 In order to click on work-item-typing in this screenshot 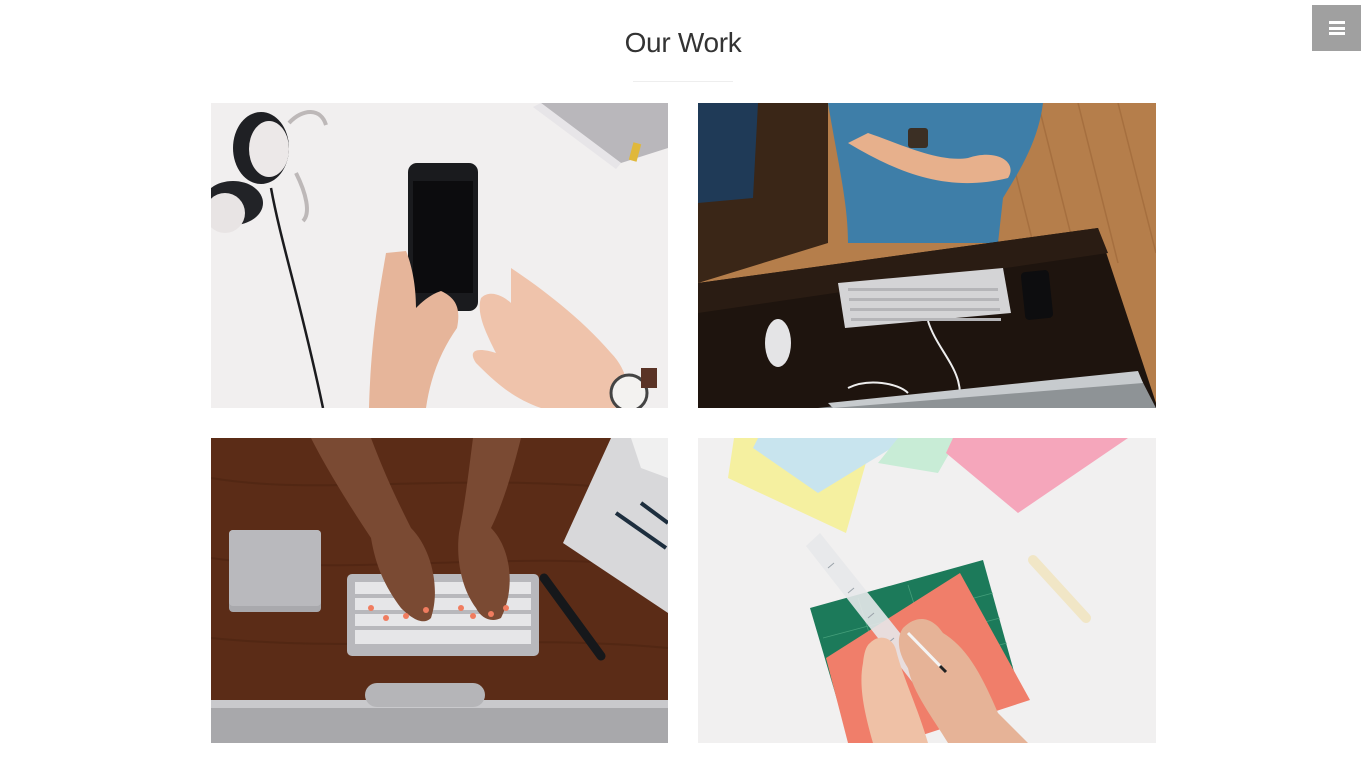, I will do `click(439, 590)`.